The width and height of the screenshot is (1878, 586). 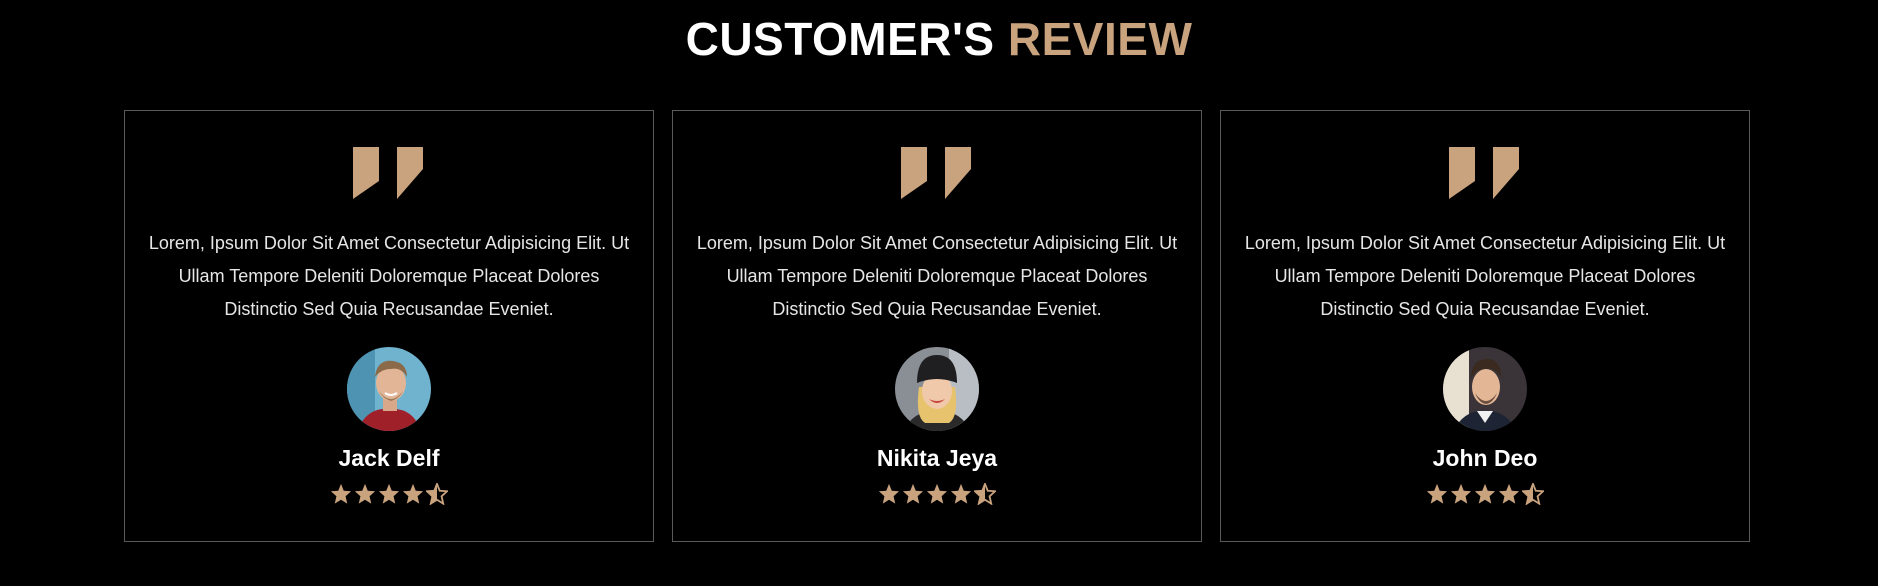 I want to click on section-title: CUSTOMER'S REVIEW, so click(x=939, y=39).